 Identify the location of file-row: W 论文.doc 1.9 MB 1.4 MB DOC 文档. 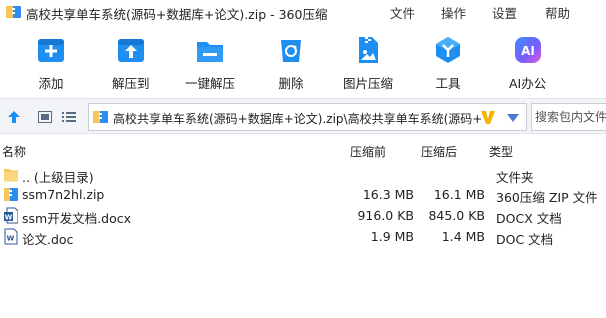
(303, 237).